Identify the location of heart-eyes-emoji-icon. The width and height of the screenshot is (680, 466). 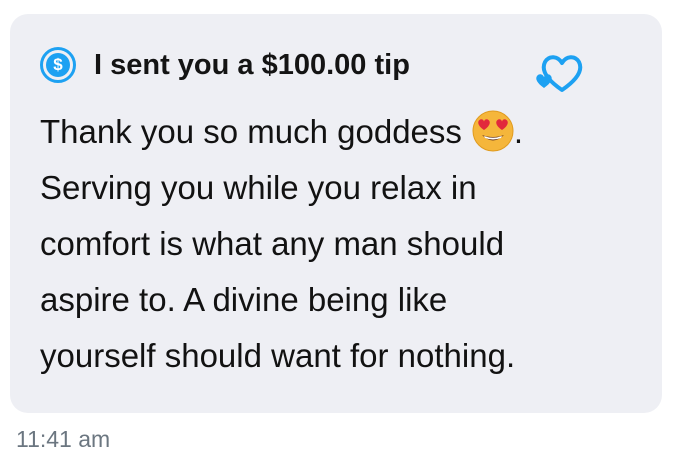
(493, 131).